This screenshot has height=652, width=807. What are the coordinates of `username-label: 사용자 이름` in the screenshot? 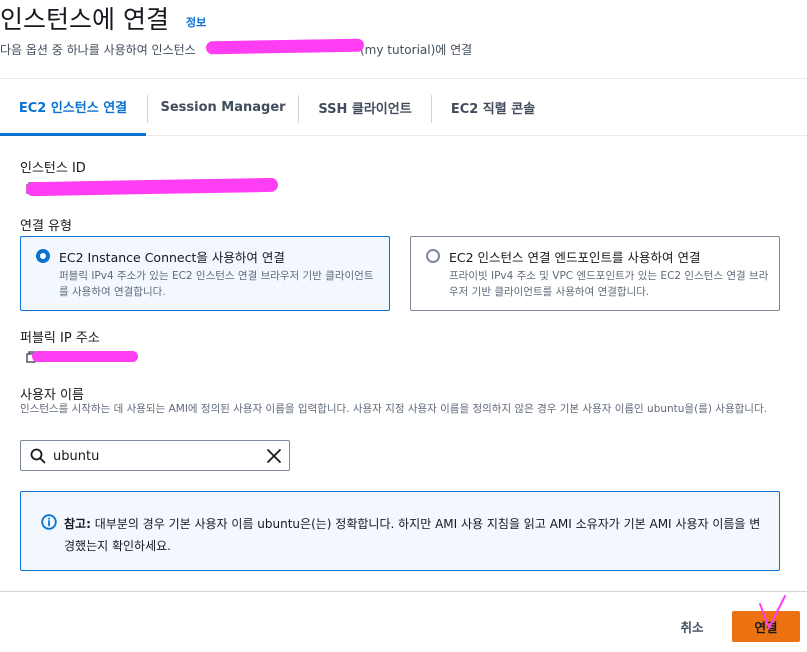 It's located at (52, 395).